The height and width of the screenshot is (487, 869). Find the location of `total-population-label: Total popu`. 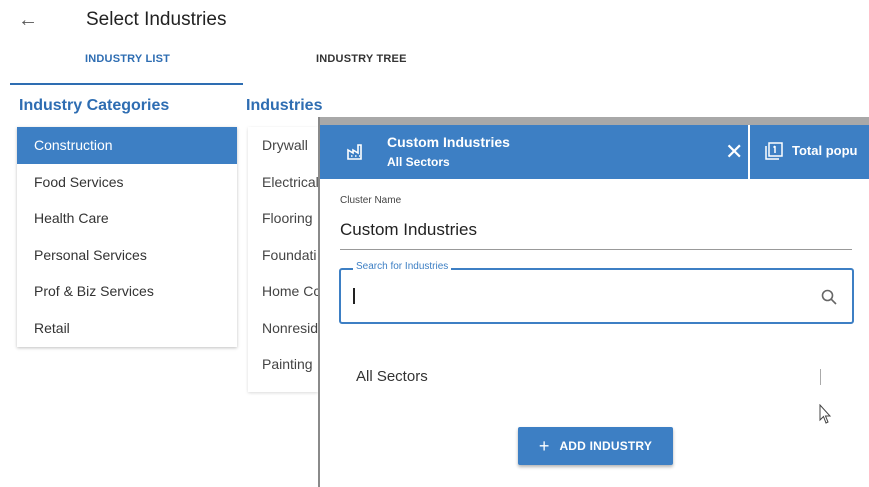

total-population-label: Total popu is located at coordinates (825, 150).